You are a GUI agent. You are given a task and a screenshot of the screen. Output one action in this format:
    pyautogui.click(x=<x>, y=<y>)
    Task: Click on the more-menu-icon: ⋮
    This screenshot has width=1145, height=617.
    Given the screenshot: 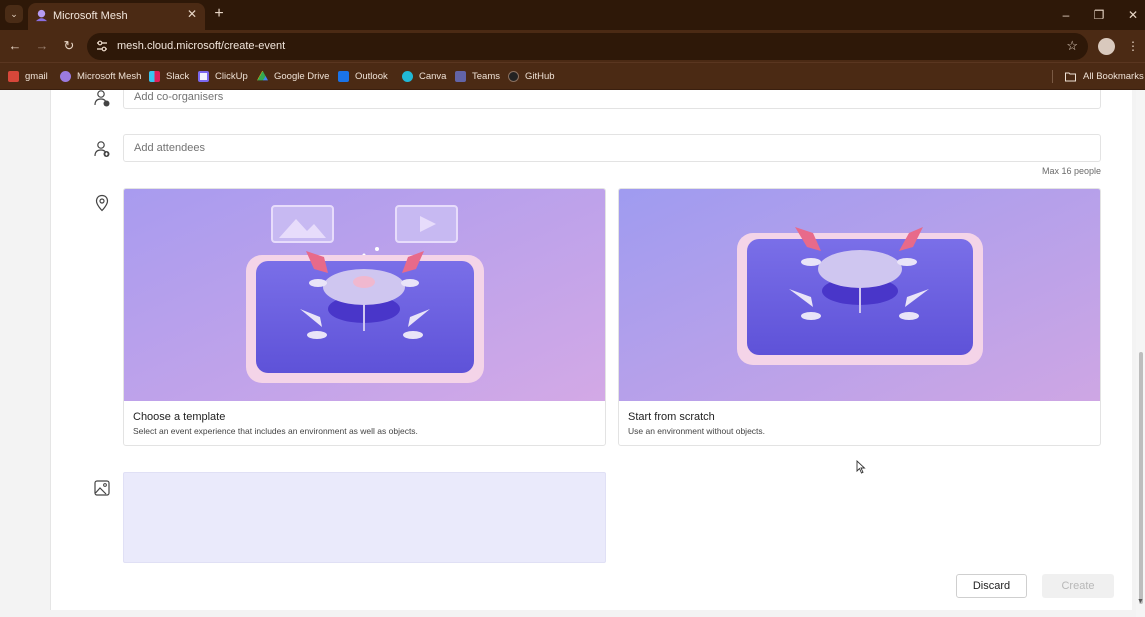 What is the action you would take?
    pyautogui.click(x=1133, y=46)
    